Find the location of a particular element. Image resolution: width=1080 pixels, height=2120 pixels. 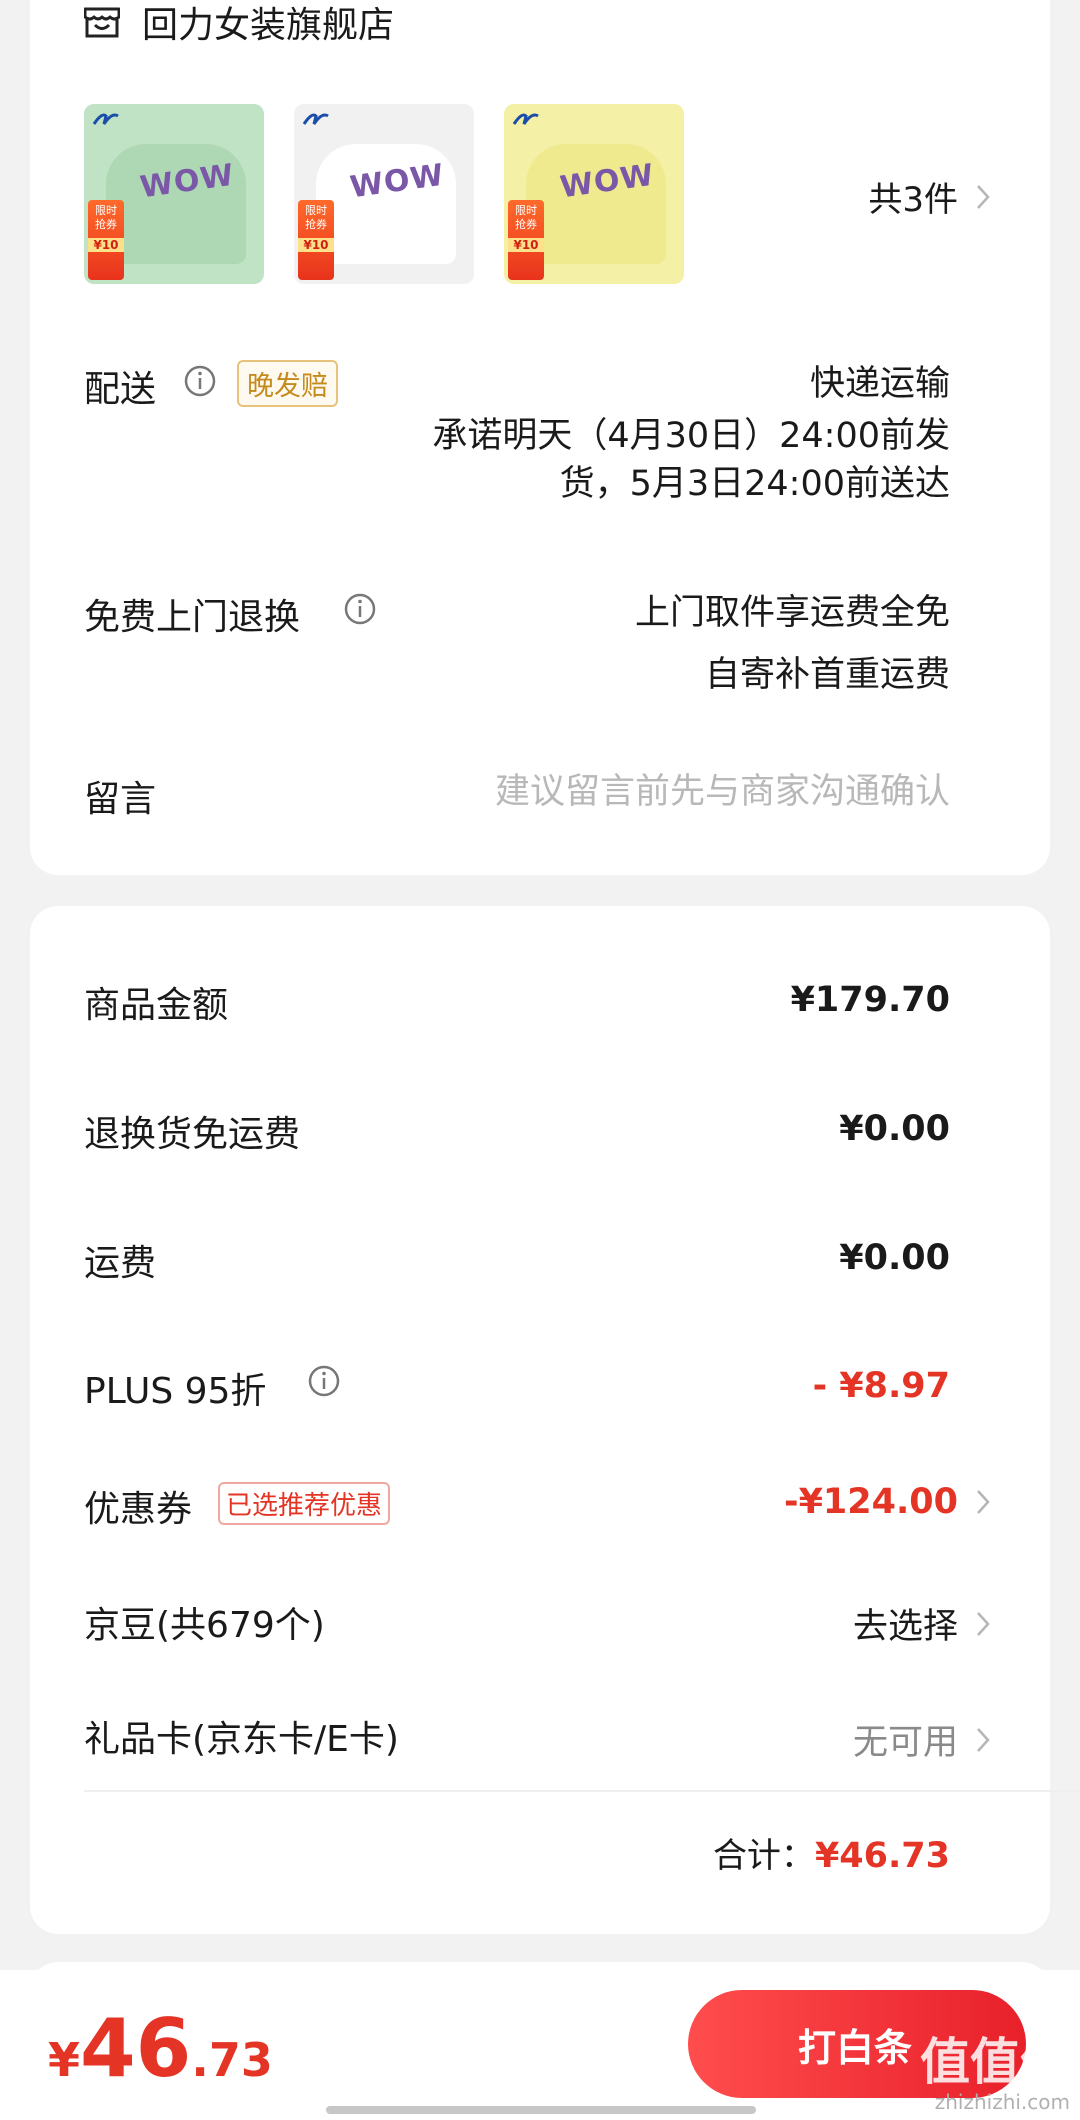

coupon-selector: -¥124.00 is located at coordinates (887, 1502).